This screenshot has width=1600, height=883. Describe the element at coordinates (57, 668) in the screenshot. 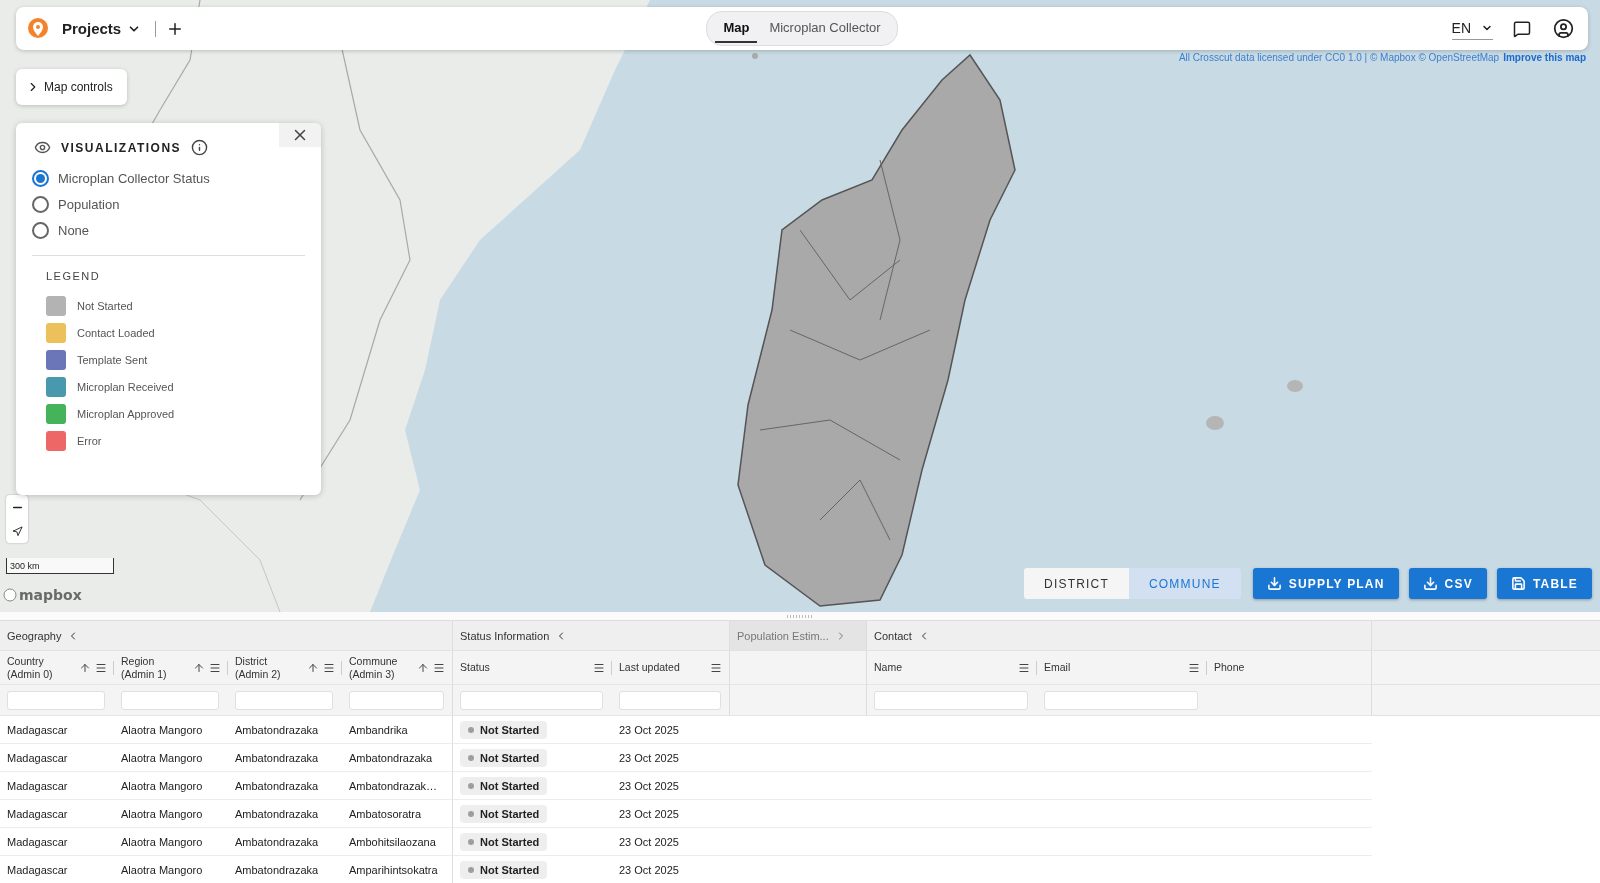

I see `column-header: Country (Admin 0)` at that location.